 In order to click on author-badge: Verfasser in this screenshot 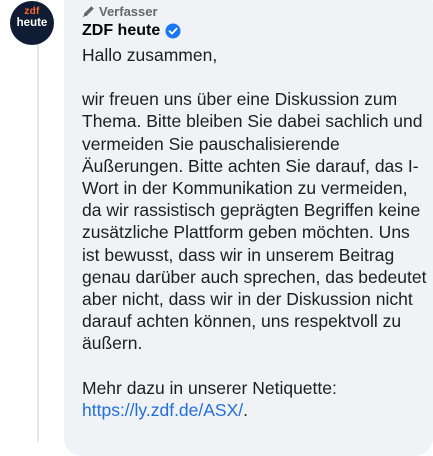, I will do `click(120, 11)`.